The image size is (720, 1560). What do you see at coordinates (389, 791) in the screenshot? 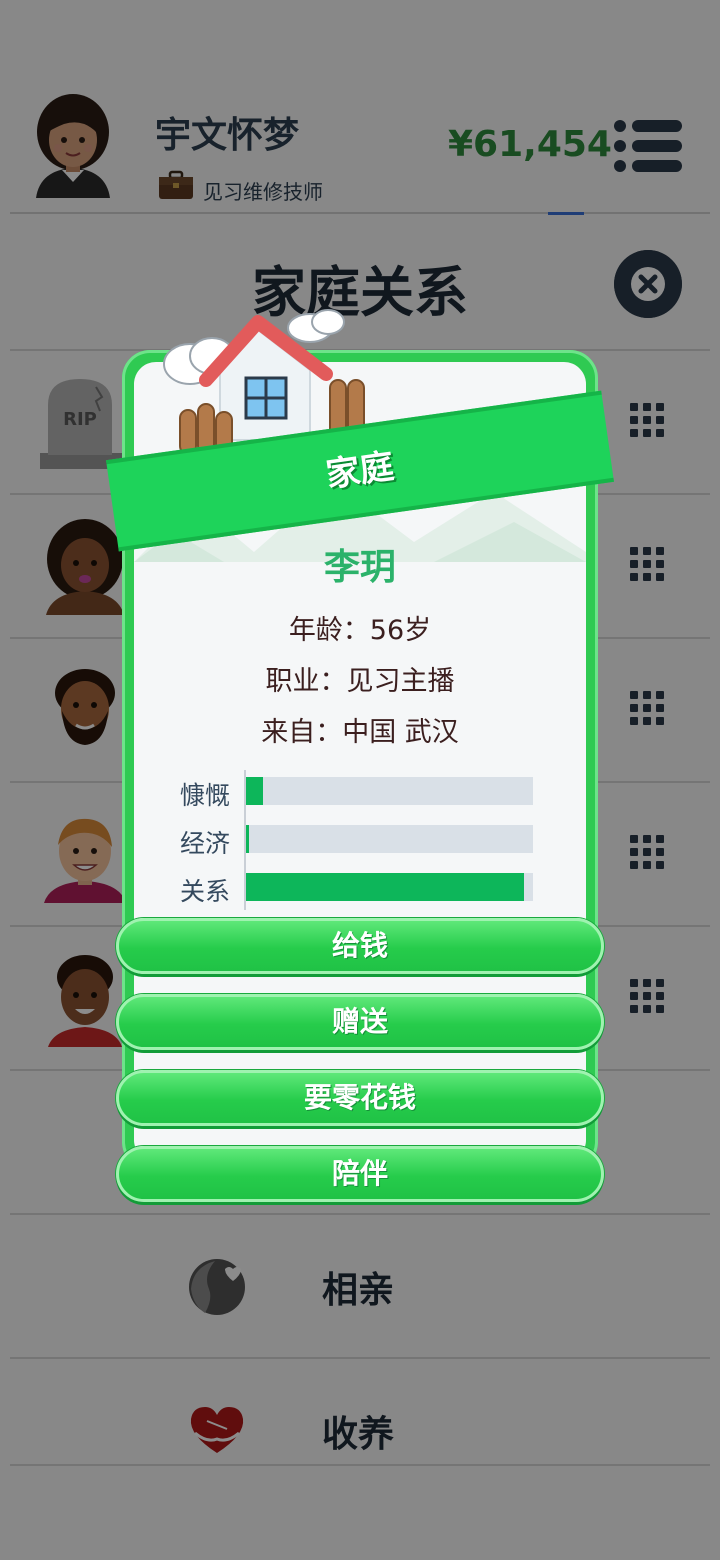
I see `stat-bar-generosity` at bounding box center [389, 791].